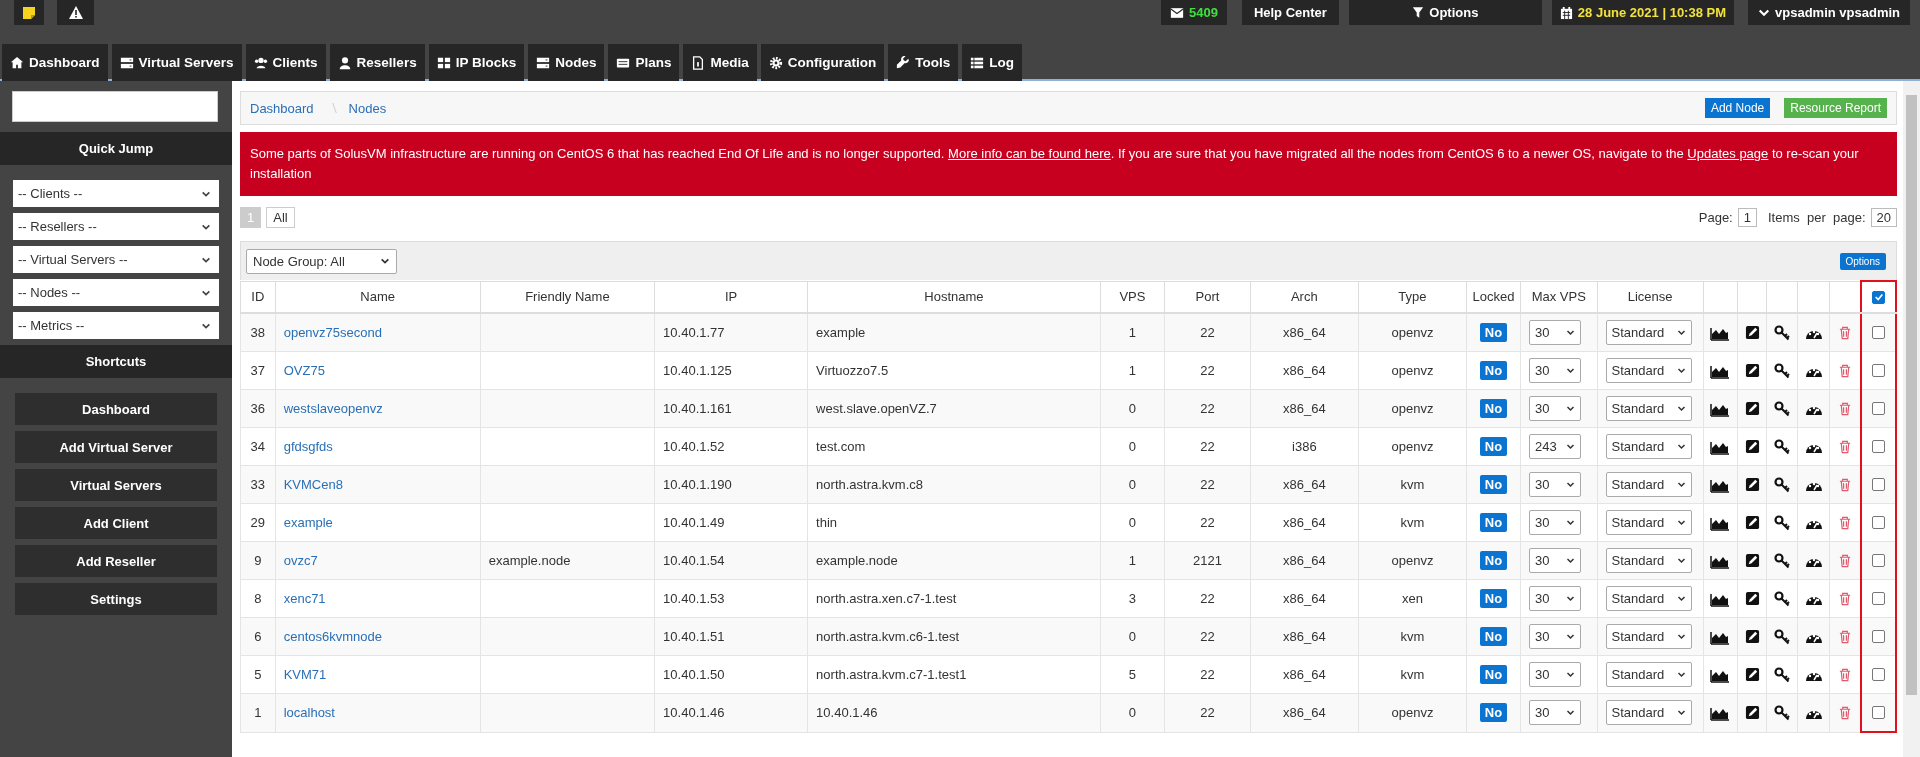 The height and width of the screenshot is (757, 1920). Describe the element at coordinates (1829, 12) in the screenshot. I see `user-menu: vpsadmin vpsadmin` at that location.